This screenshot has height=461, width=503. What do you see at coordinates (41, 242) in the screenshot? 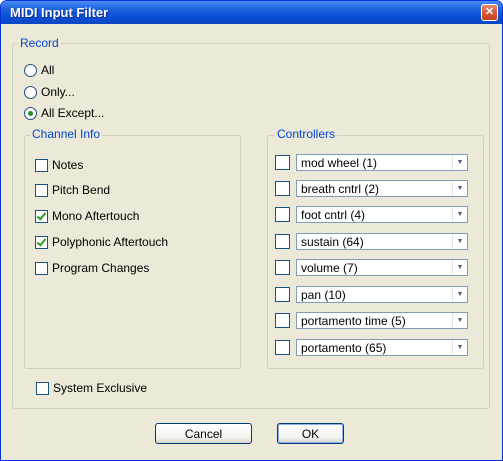
I see `checkbox-polyphonic-aftertouch-box` at bounding box center [41, 242].